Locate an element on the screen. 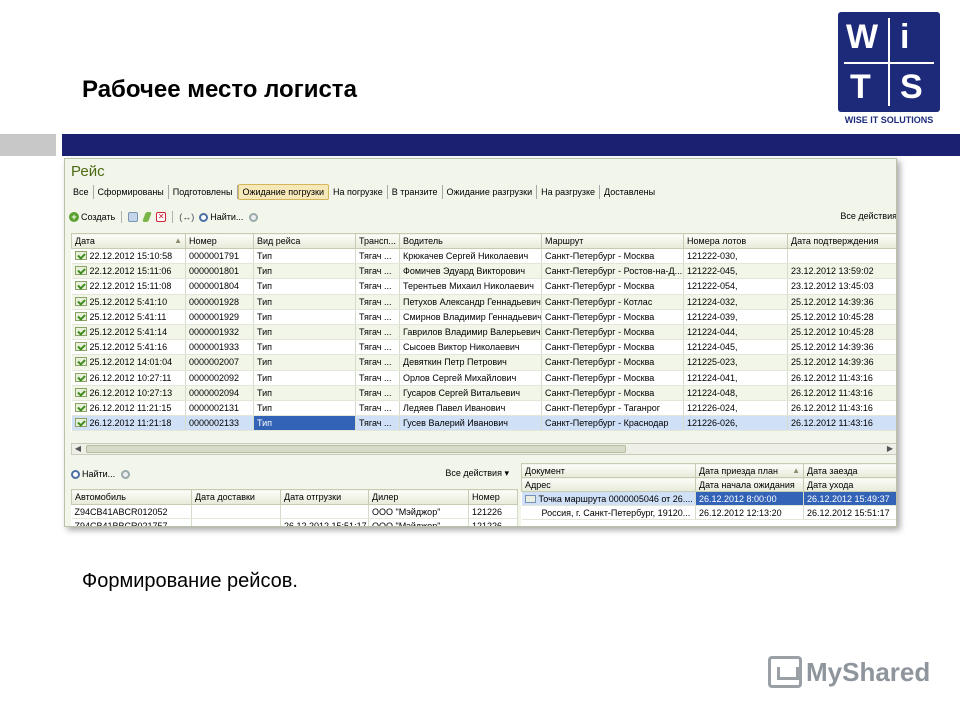  column-header: Дата подтверждения is located at coordinates (841, 241).